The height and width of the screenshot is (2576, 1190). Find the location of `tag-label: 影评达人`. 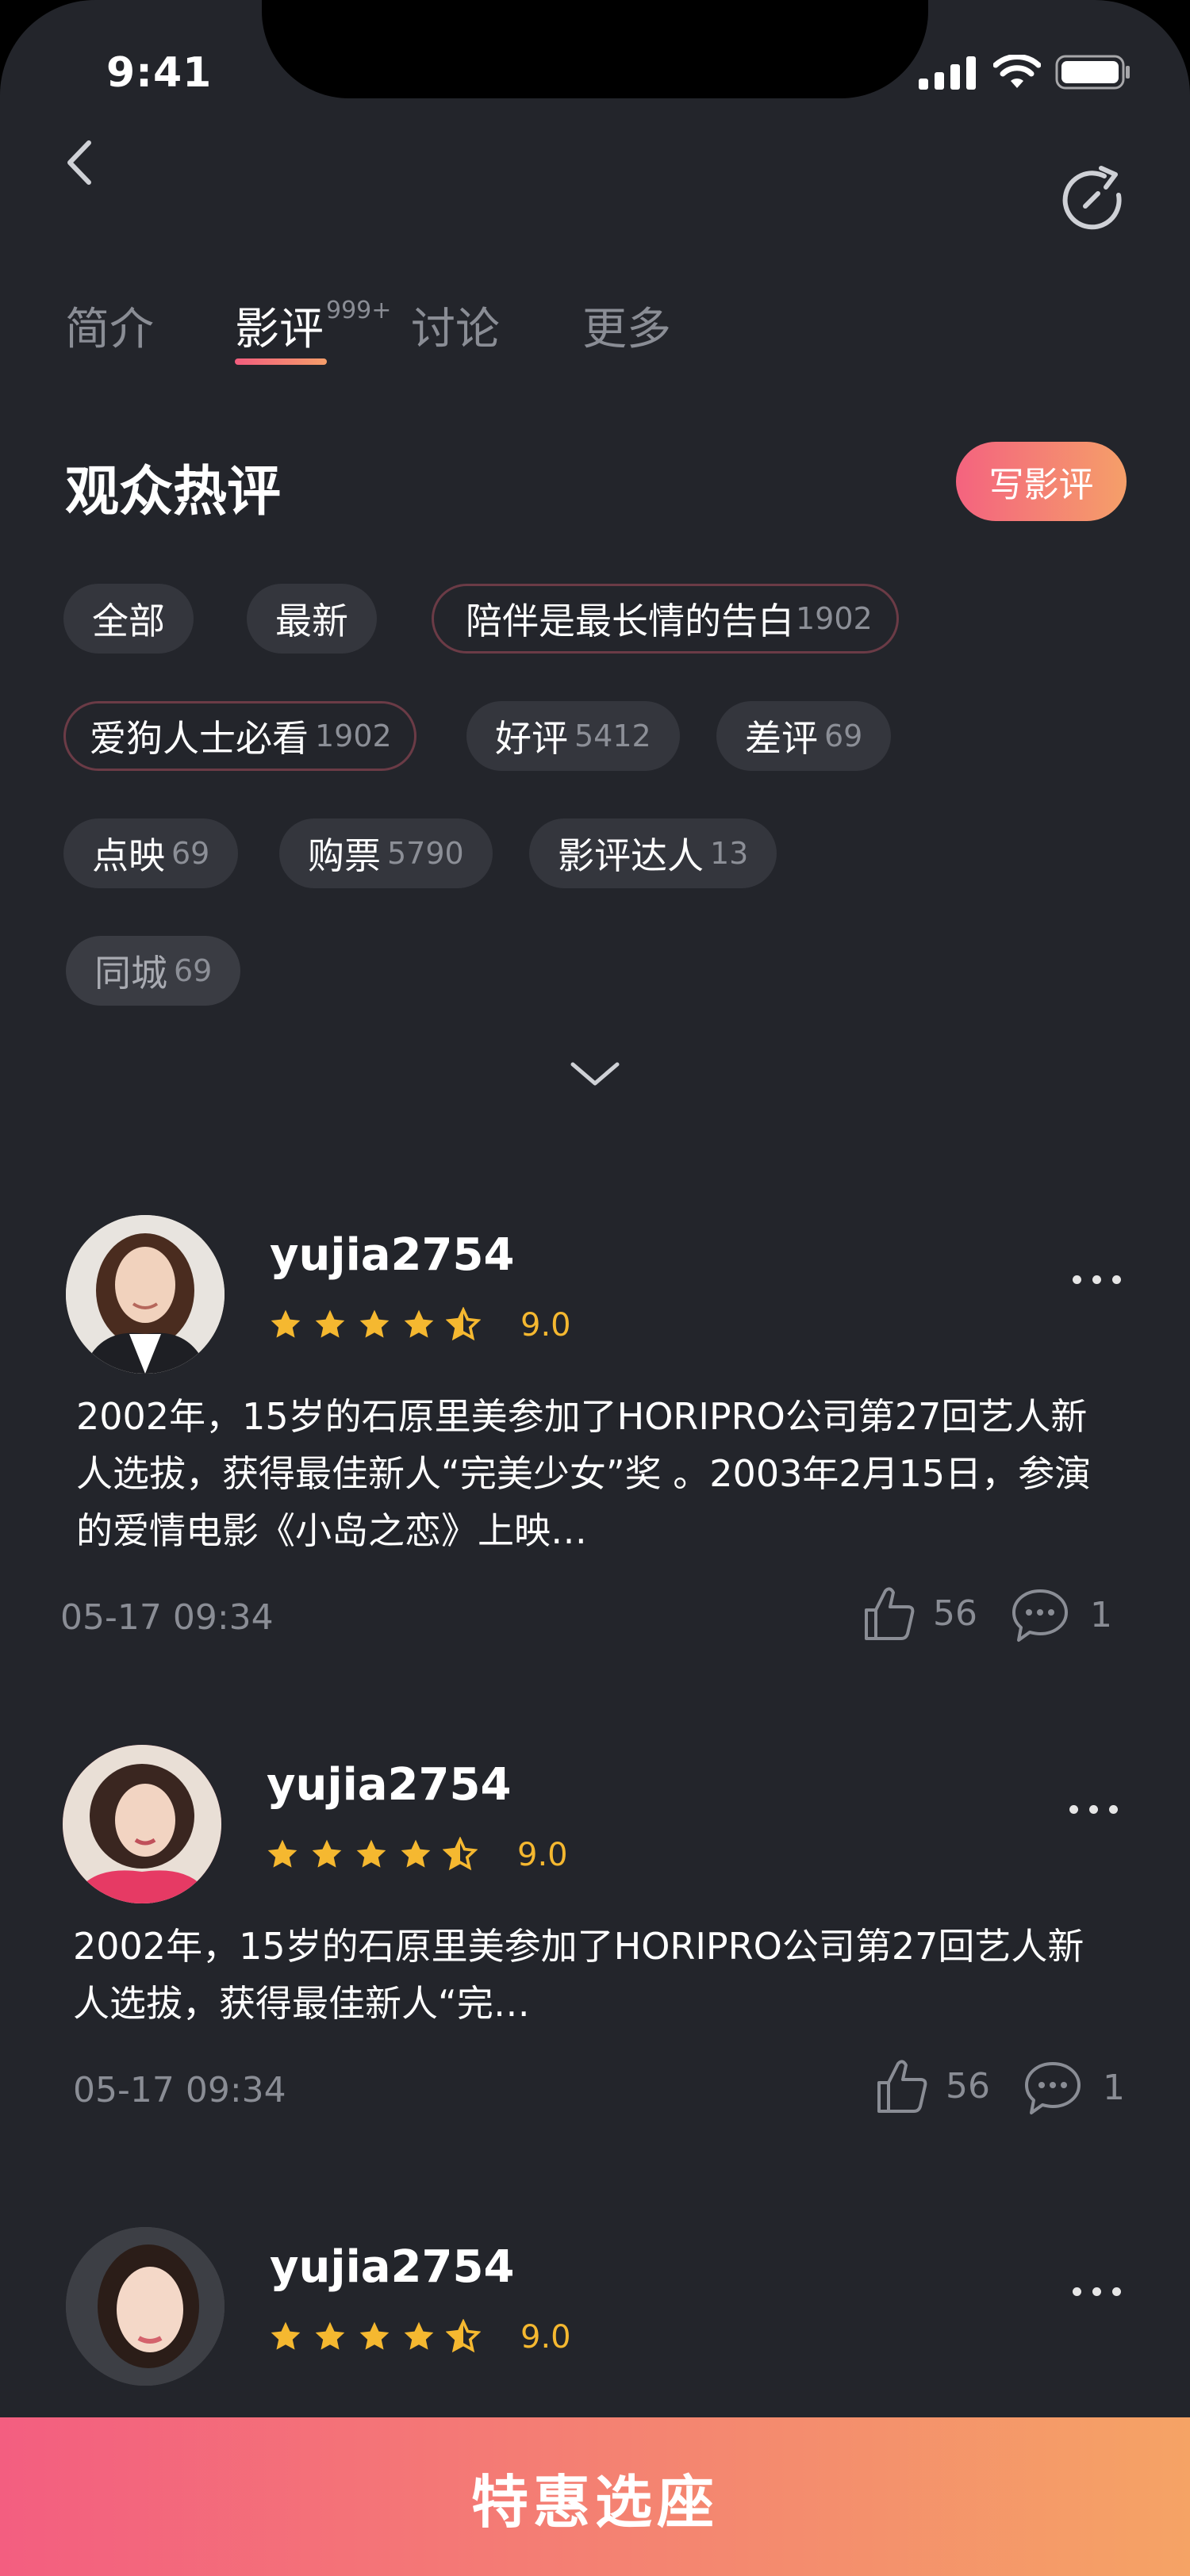

tag-label: 影评达人 is located at coordinates (631, 855).